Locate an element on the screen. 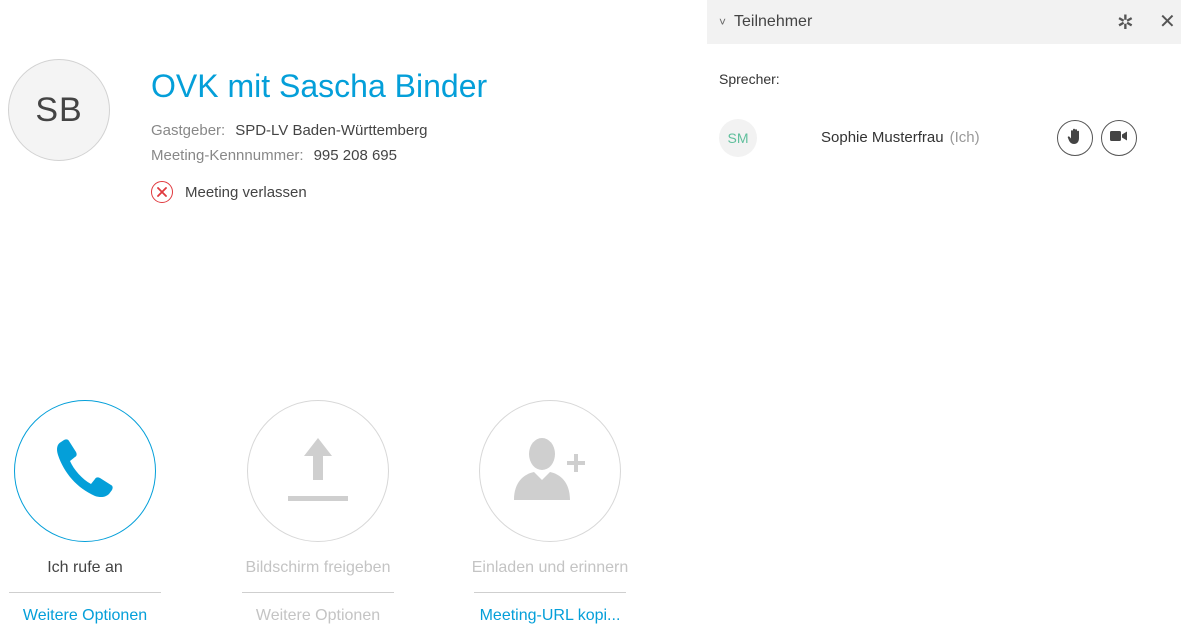 This screenshot has height=627, width=1181. participant-name: Sophie Musterfrau (Ich) is located at coordinates (900, 137).